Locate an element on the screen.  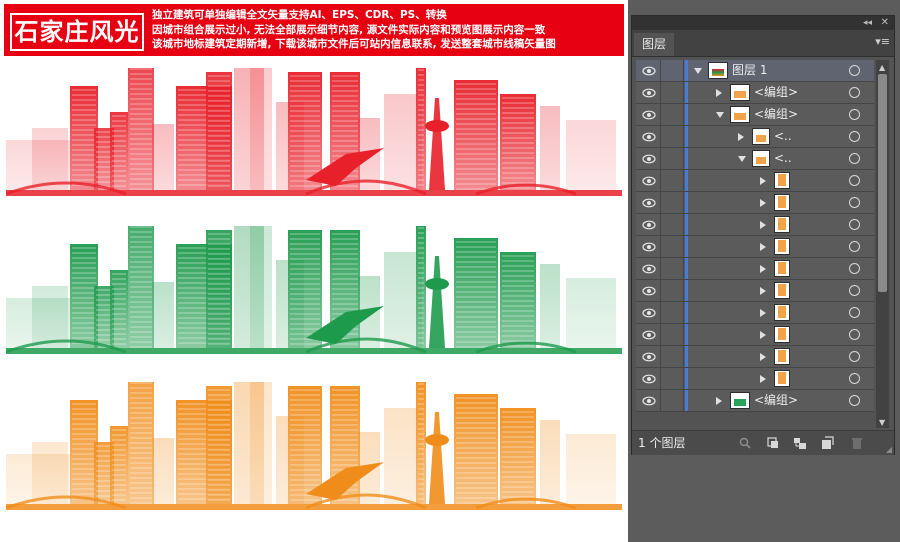
search-icon is located at coordinates (745, 443).